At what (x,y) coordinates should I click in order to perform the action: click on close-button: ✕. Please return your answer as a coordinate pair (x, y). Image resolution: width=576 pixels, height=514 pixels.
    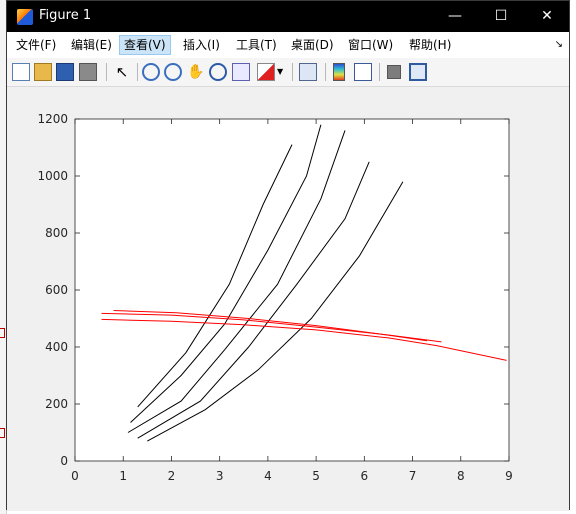
    Looking at the image, I should click on (547, 16).